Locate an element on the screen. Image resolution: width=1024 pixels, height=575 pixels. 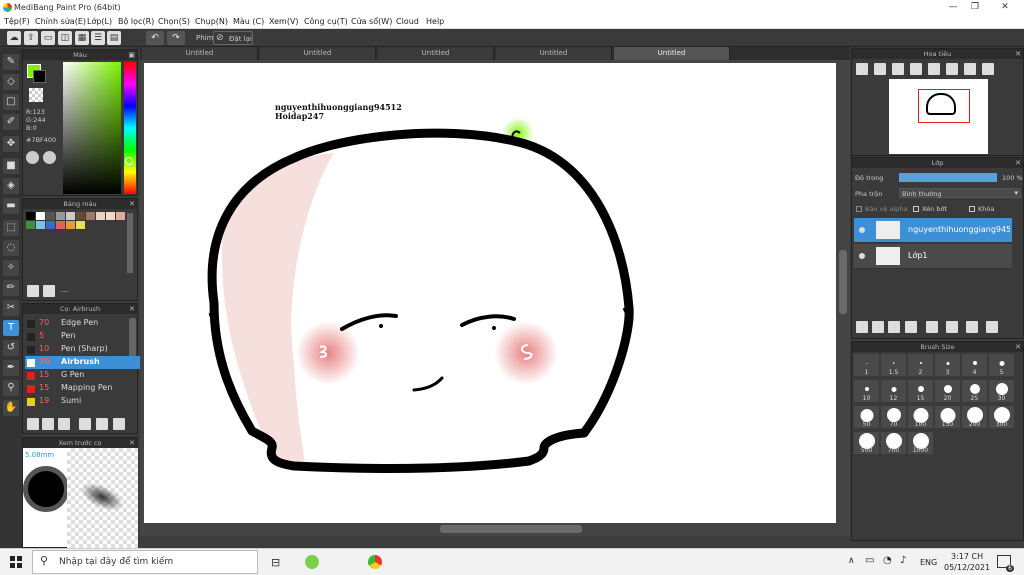
brush-size-cell: 25 is located at coordinates (974, 391).